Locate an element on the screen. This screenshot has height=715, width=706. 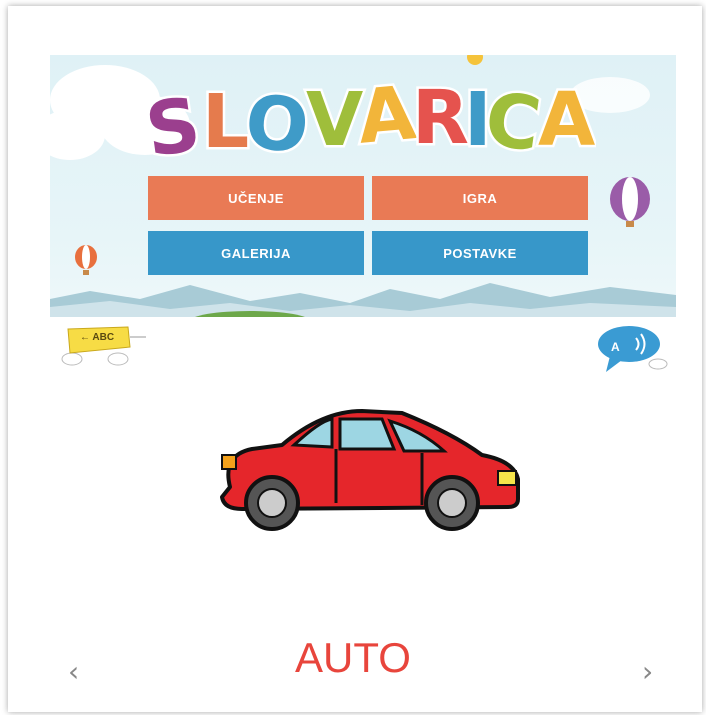
svg-text: O is located at coordinates (277, 125).